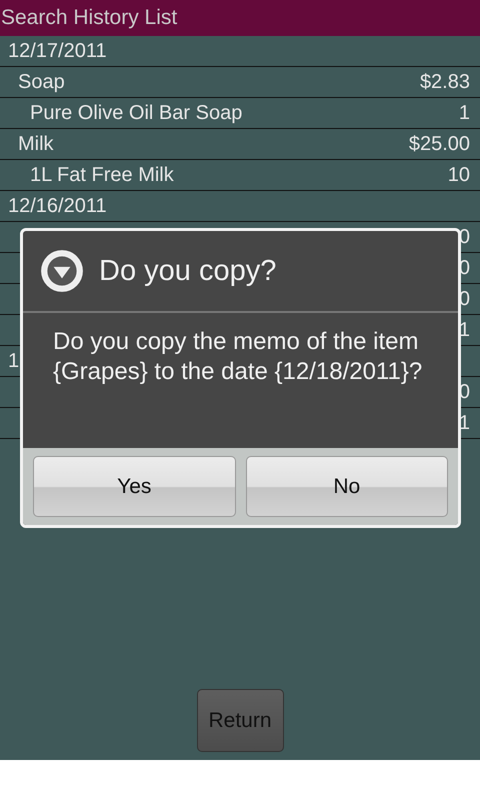 Image resolution: width=480 pixels, height=800 pixels. Describe the element at coordinates (445, 82) in the screenshot. I see `list-item-value: $2.83` at that location.